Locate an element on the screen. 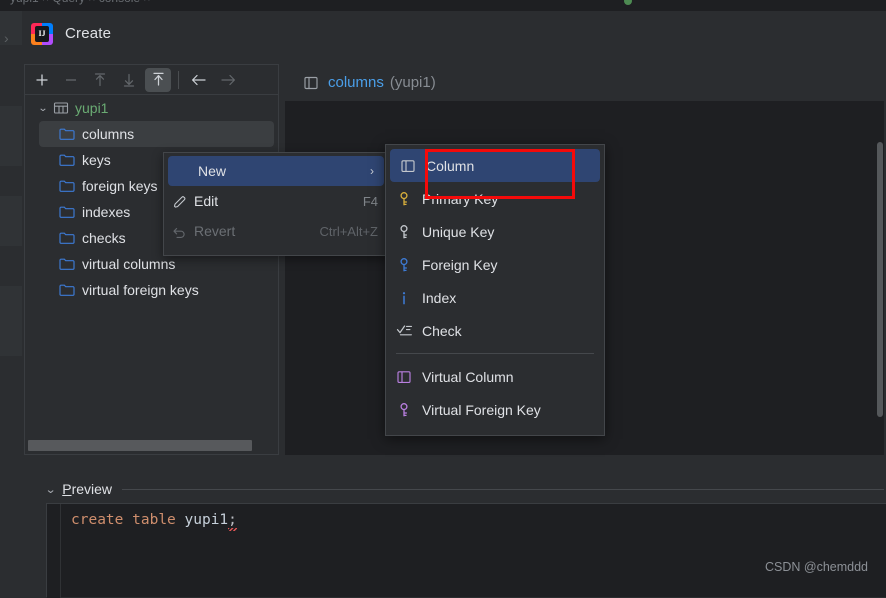 This screenshot has width=886, height=598. move-up-button is located at coordinates (100, 80).